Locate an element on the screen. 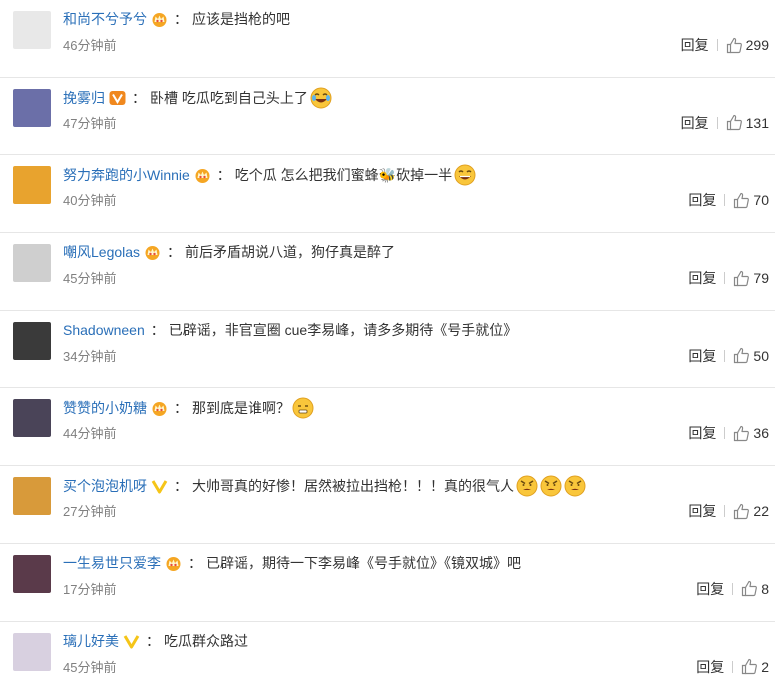 This screenshot has height=699, width=775. username-link: 买个泡泡机呀 is located at coordinates (105, 486).